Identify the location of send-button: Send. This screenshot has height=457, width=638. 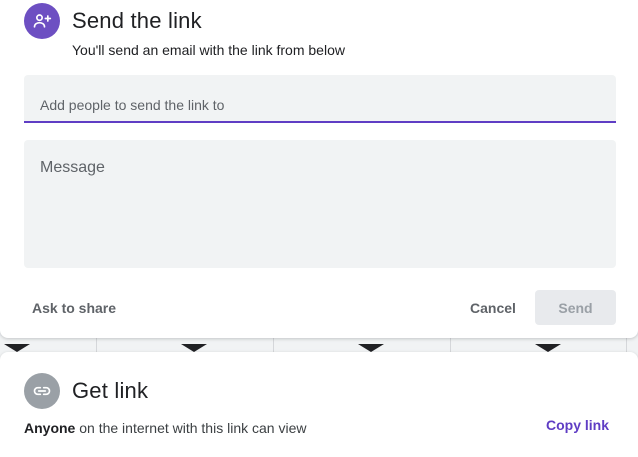
(575, 307).